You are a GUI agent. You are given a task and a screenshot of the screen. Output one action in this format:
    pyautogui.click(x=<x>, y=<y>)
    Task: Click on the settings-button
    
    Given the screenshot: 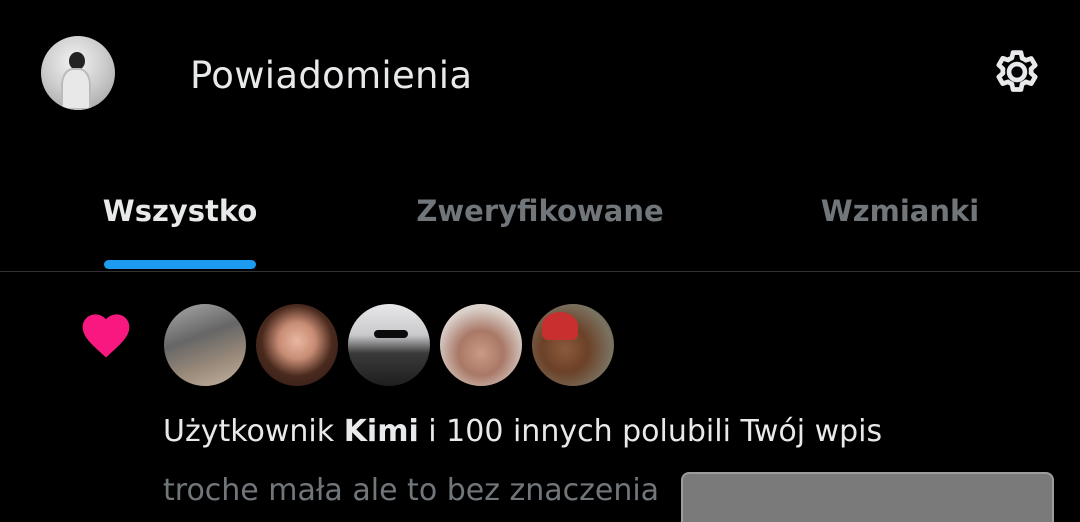 What is the action you would take?
    pyautogui.click(x=1017, y=72)
    